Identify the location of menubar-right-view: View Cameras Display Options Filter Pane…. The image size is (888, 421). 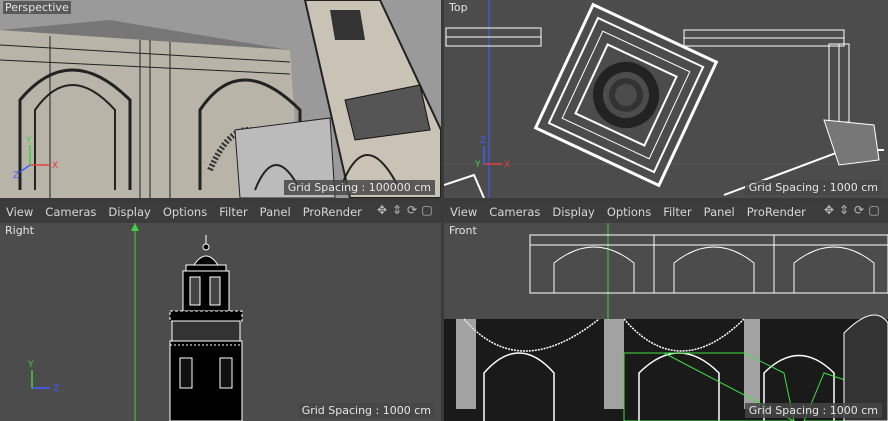
(220, 212).